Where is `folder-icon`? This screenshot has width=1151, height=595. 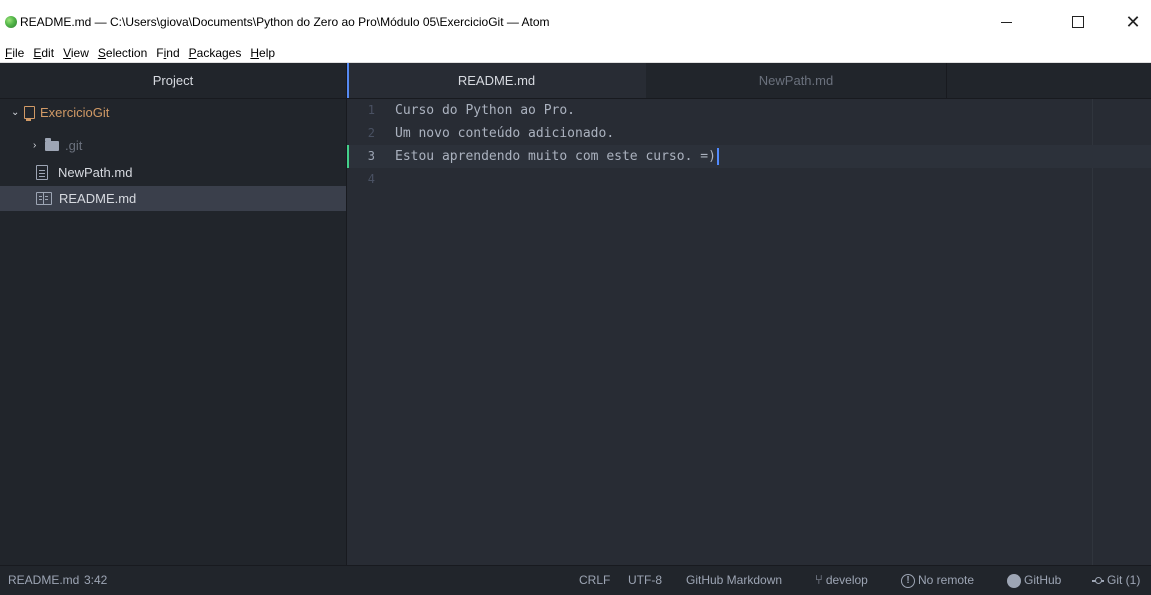
folder-icon is located at coordinates (52, 144).